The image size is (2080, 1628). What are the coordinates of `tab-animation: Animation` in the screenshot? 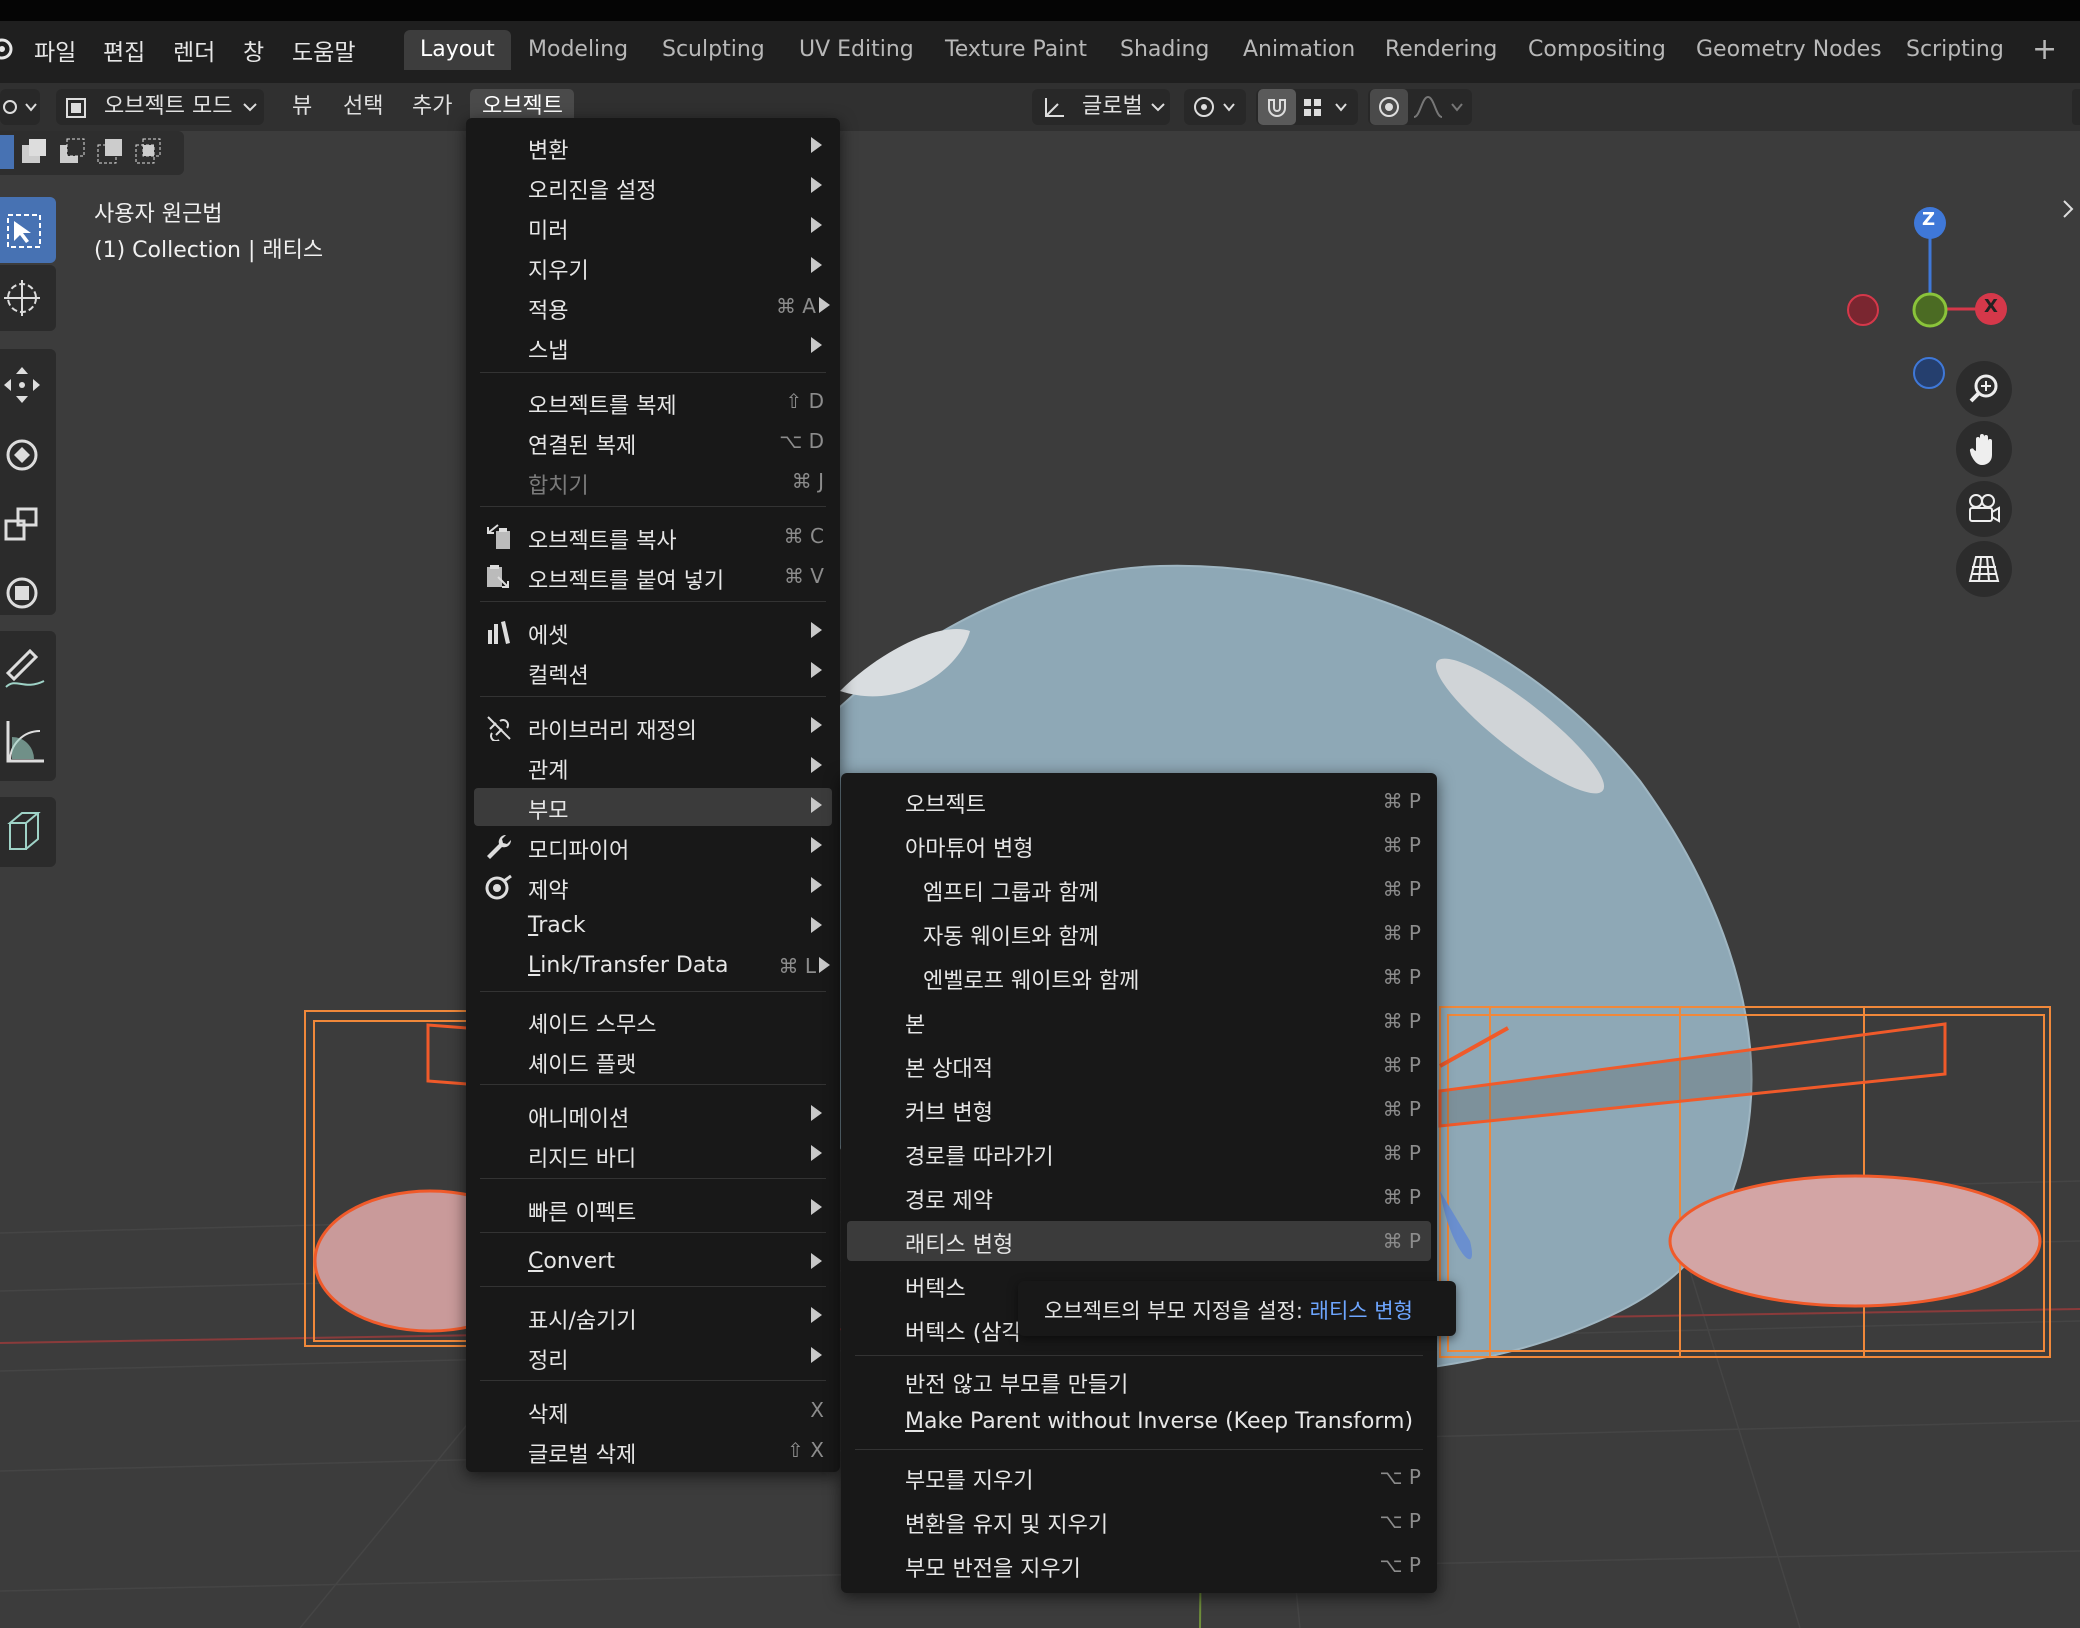 It's located at (1299, 50).